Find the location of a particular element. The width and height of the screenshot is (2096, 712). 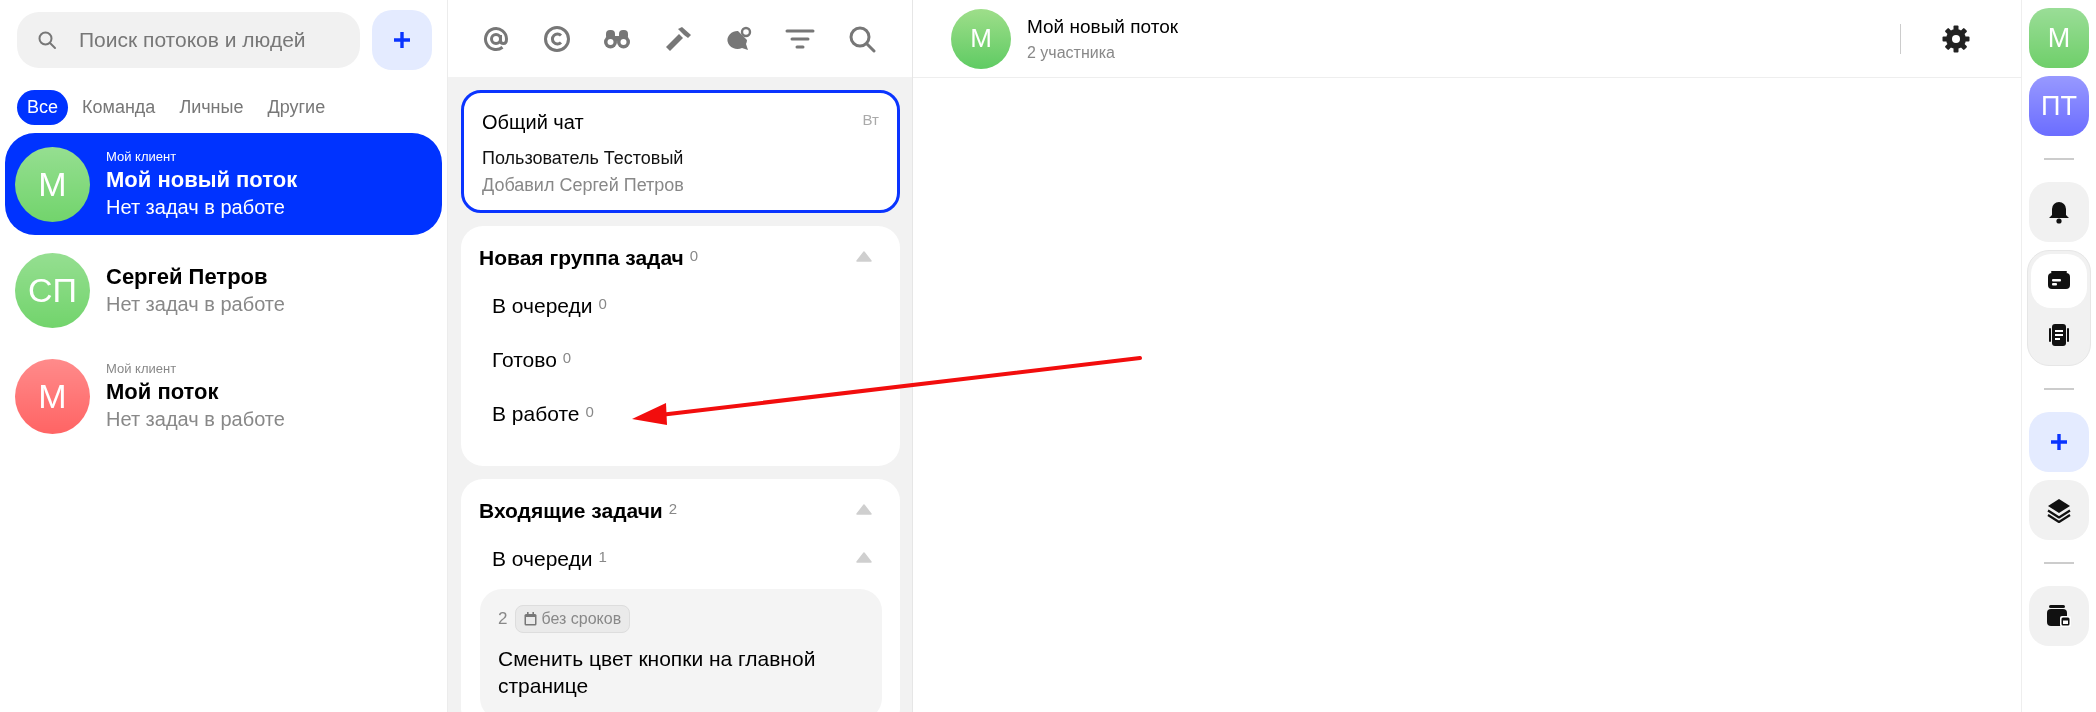

group-title: Новая группа задач is located at coordinates (581, 258).